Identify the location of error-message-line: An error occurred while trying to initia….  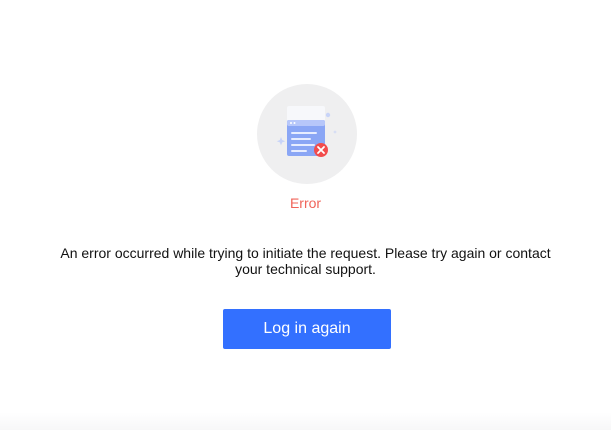
(305, 253).